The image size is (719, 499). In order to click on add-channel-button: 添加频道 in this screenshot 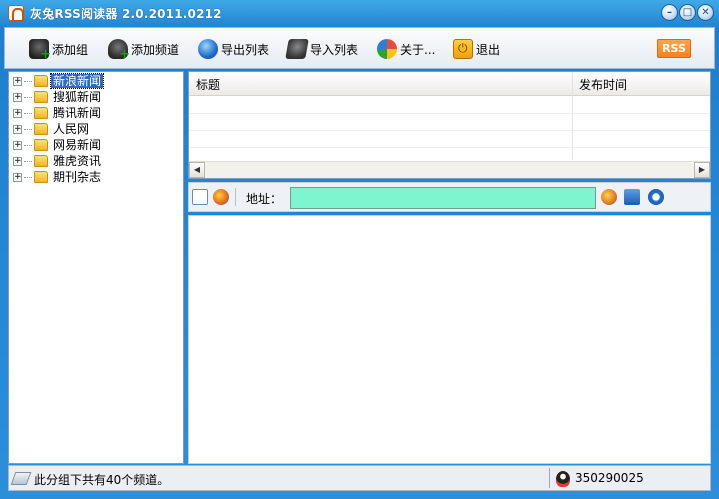, I will do `click(144, 50)`.